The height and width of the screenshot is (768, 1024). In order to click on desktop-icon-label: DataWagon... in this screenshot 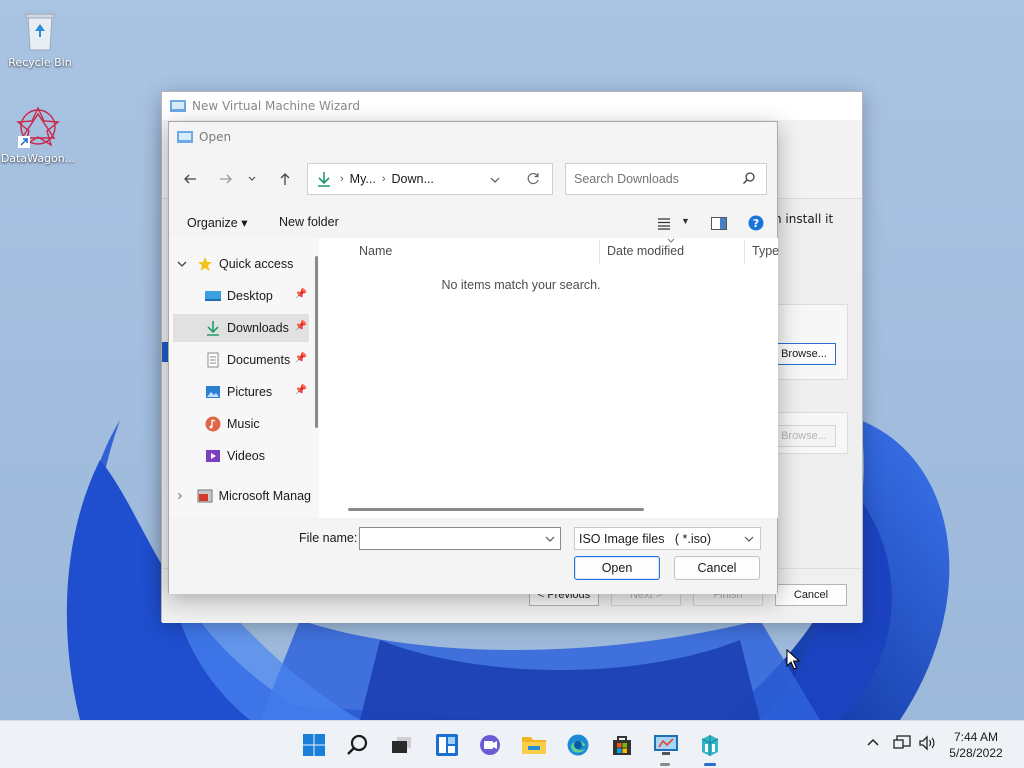, I will do `click(38, 158)`.